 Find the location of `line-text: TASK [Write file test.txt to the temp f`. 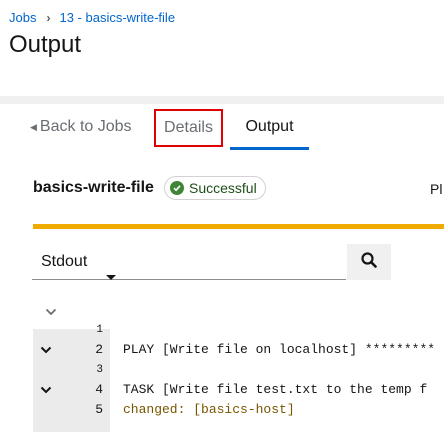

line-text: TASK [Write file test.txt to the temp f is located at coordinates (275, 389).